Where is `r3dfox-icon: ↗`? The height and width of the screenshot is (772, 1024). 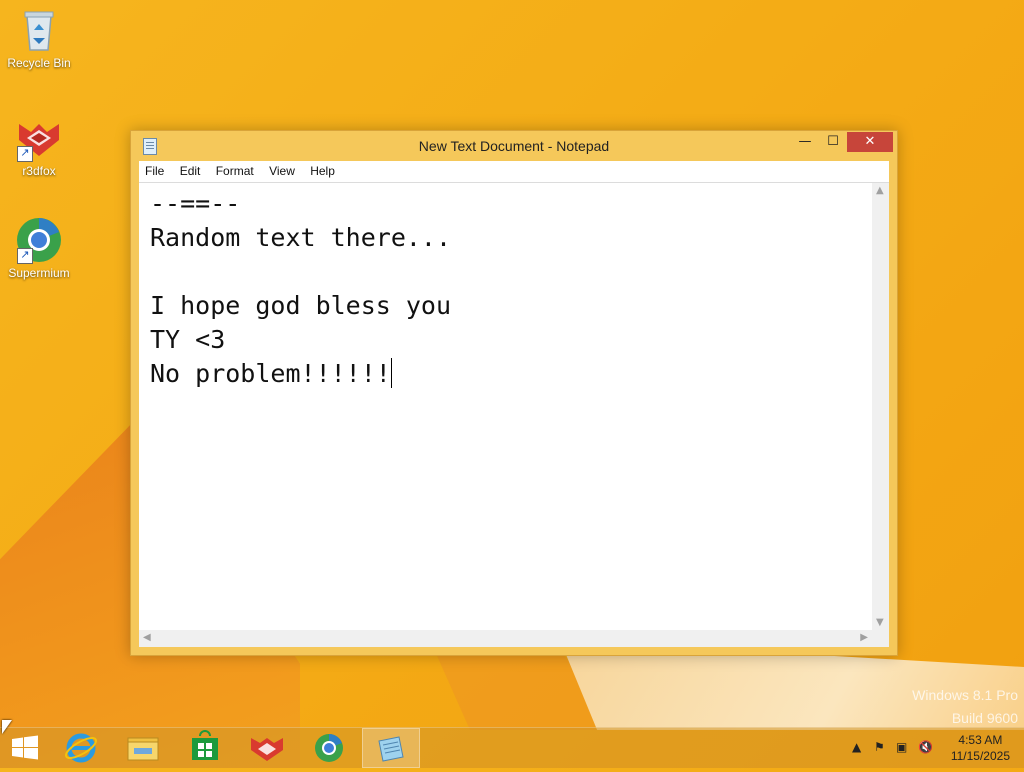
r3dfox-icon: ↗ is located at coordinates (39, 138).